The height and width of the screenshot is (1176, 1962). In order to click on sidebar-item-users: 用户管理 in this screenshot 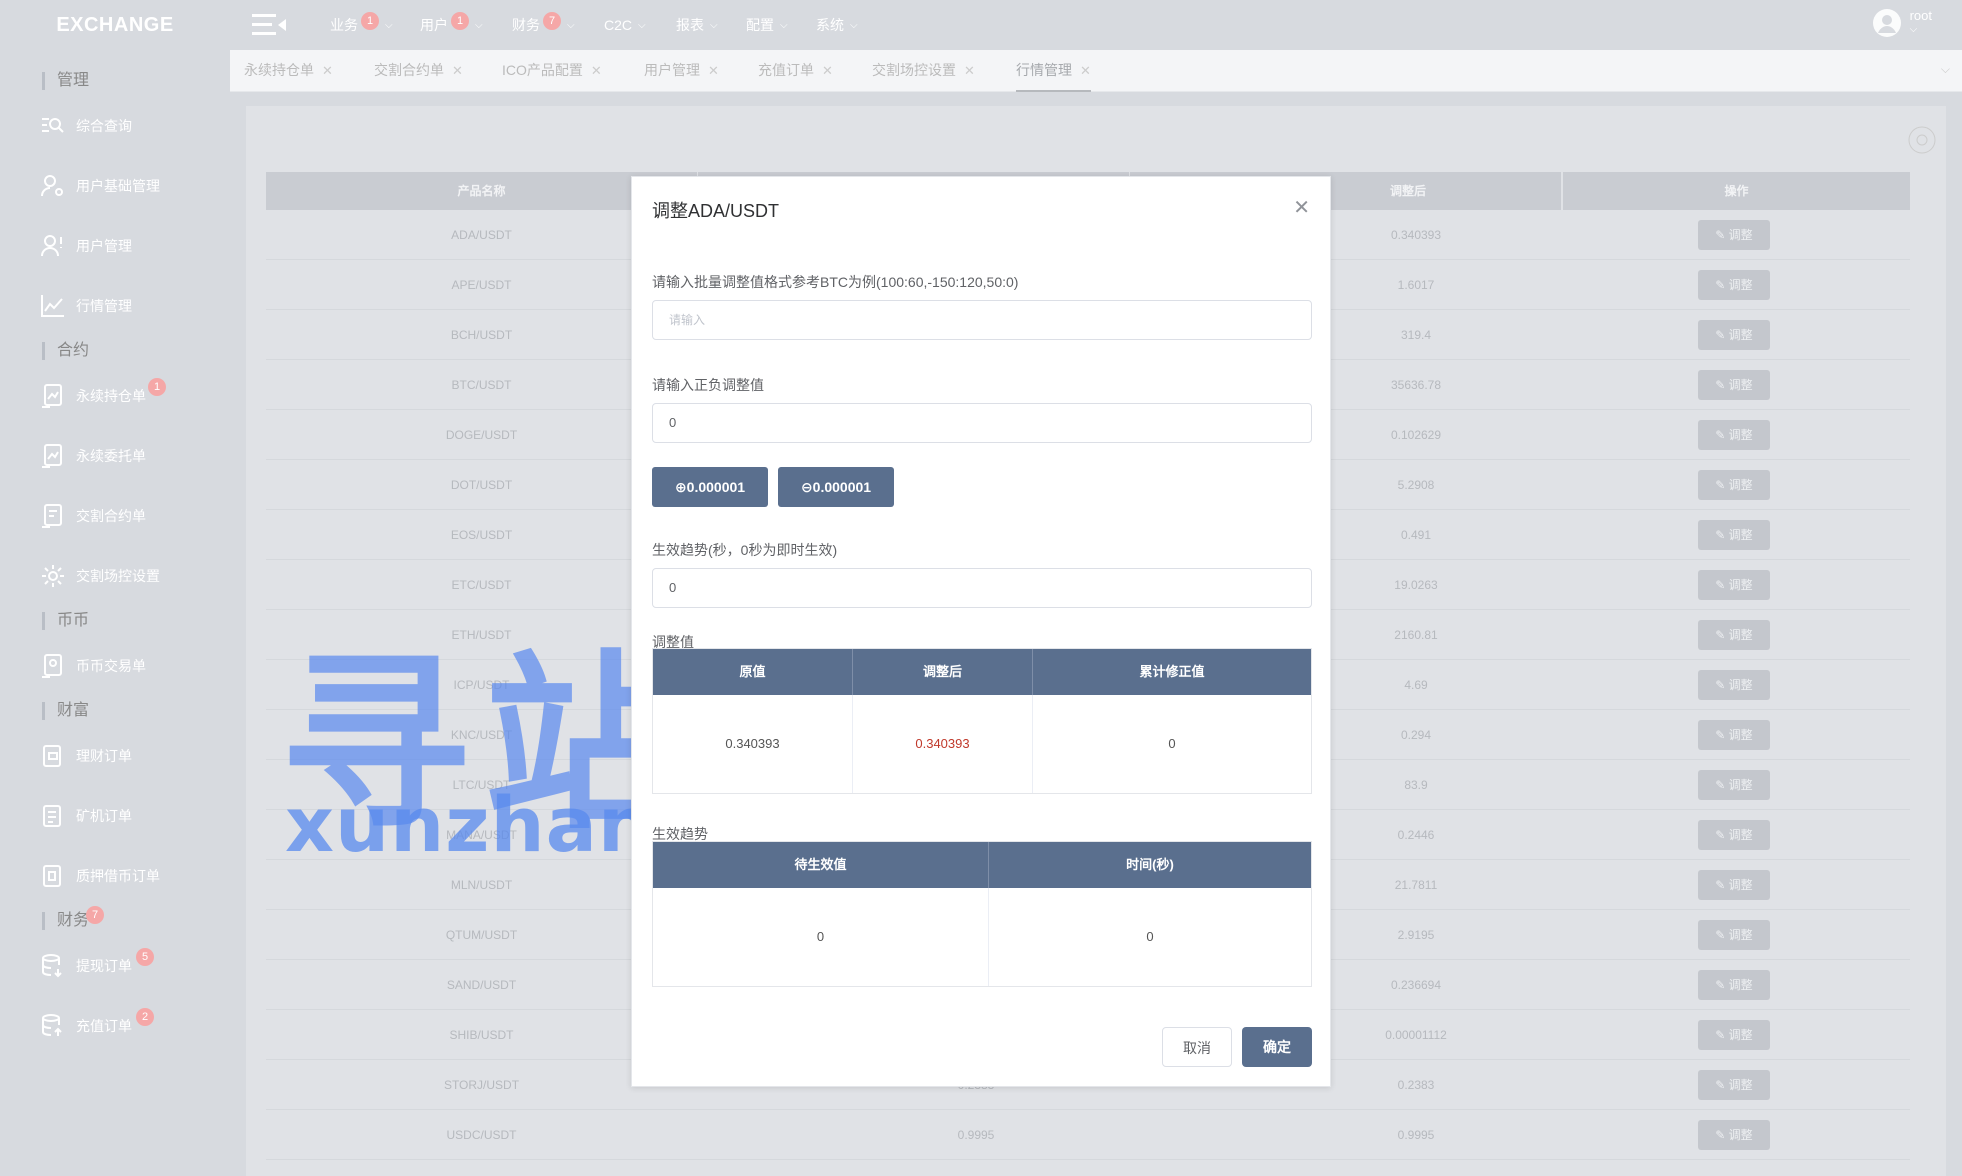, I will do `click(86, 246)`.